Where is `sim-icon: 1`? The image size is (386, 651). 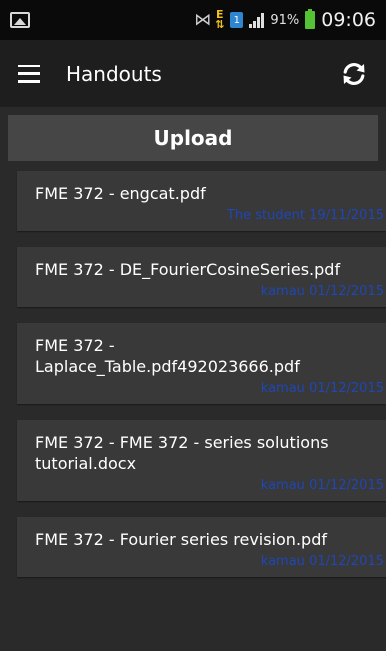
sim-icon: 1 is located at coordinates (237, 20).